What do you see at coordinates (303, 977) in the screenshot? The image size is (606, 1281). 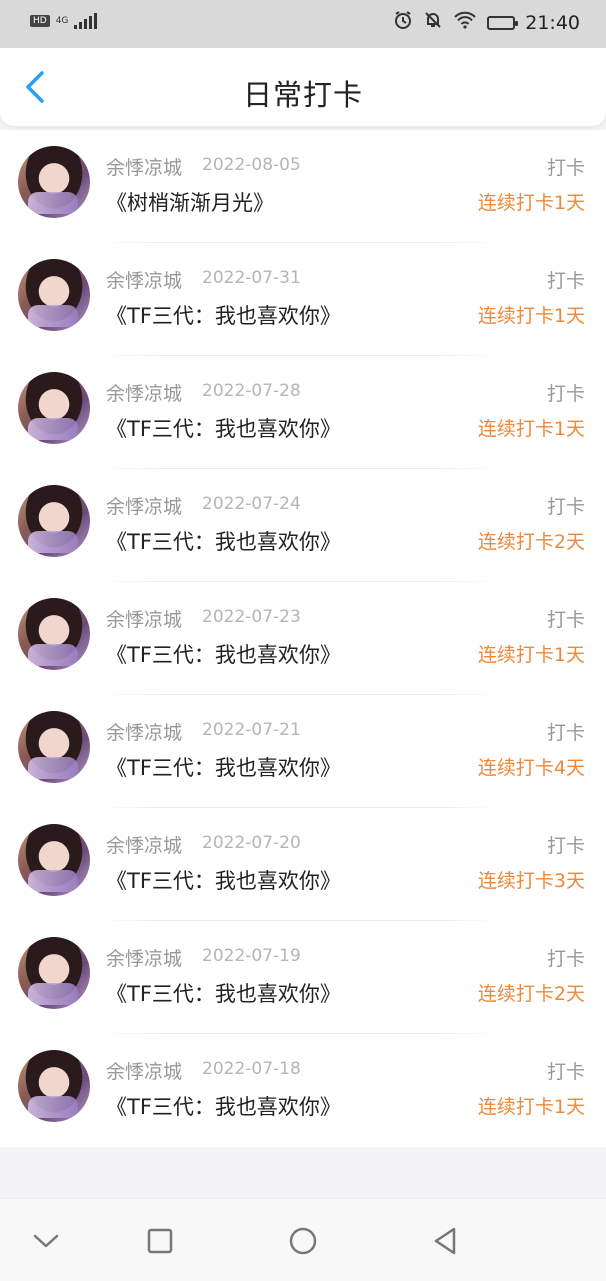 I see `list-item: 余悸凉城 2022-07-19 《TF三代：我也喜欢你》 打卡 连续打卡2天` at bounding box center [303, 977].